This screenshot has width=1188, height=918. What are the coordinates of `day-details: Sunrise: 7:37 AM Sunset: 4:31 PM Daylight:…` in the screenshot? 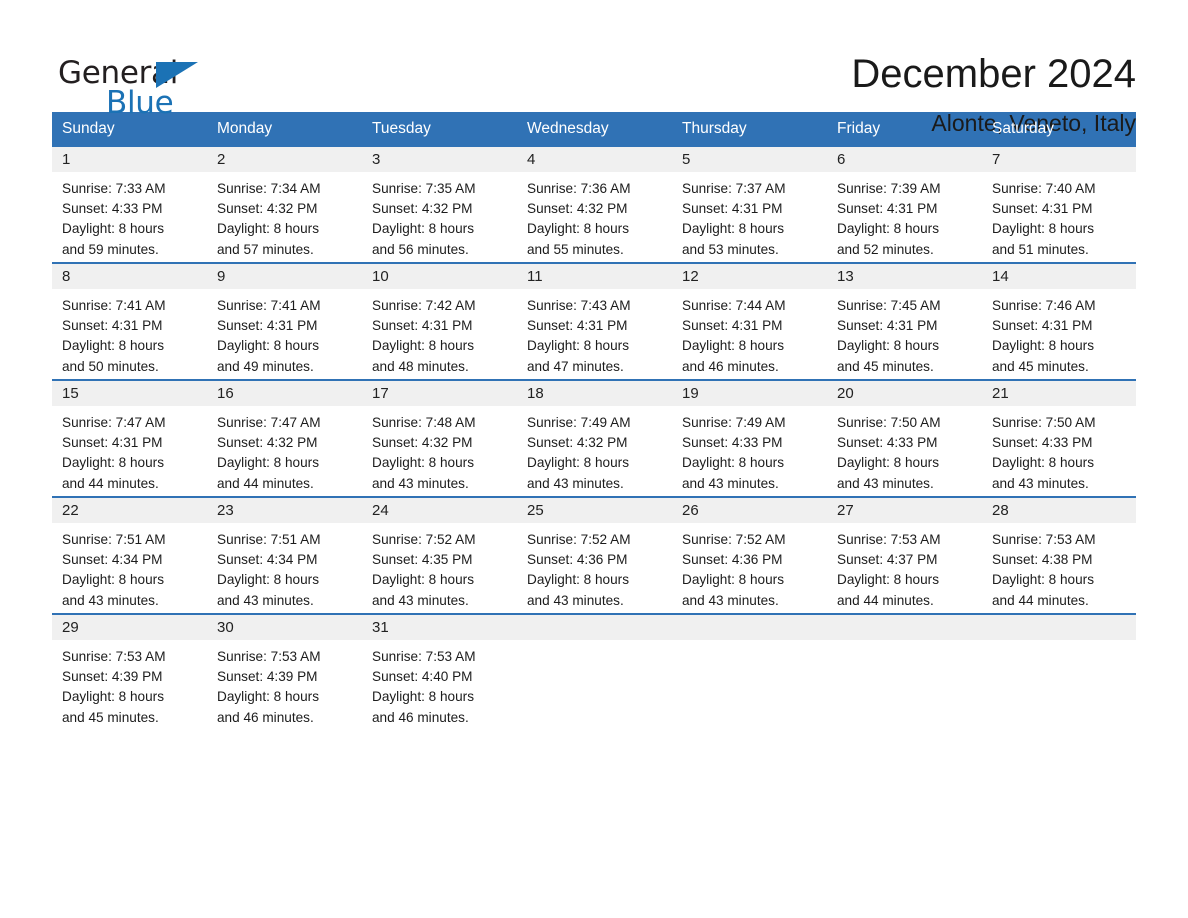 It's located at (749, 216).